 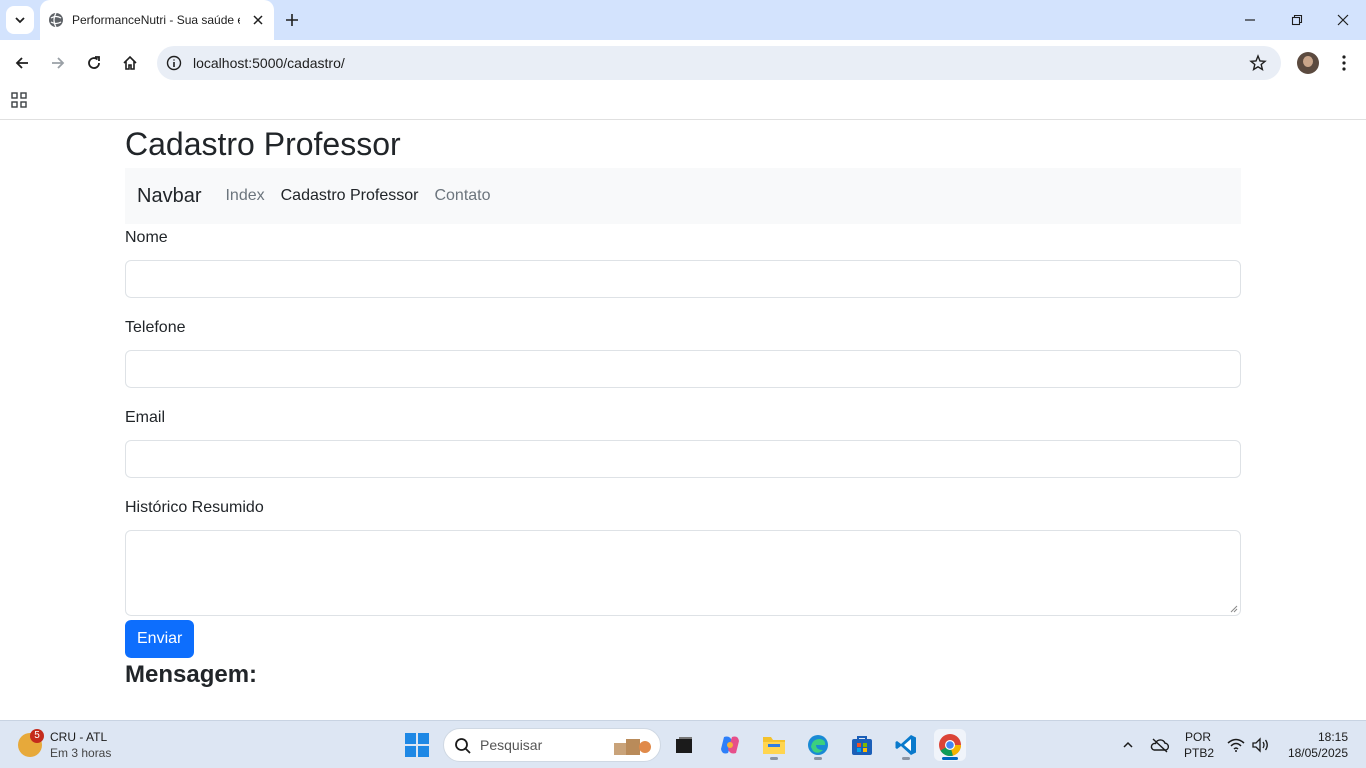 What do you see at coordinates (68, 745) in the screenshot?
I see `weather-widget: 5 CRU - ATL Em 3 horas` at bounding box center [68, 745].